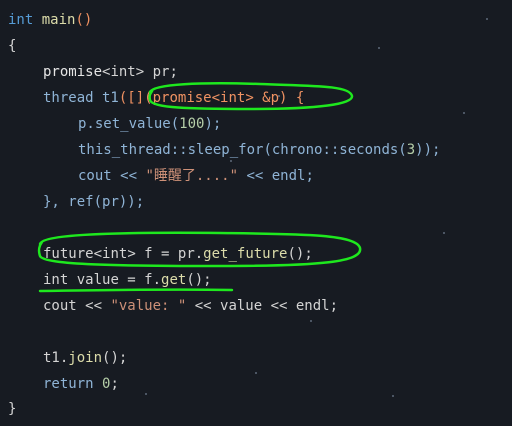  I want to click on code-line-8: }, ref(pr));, so click(93, 202).